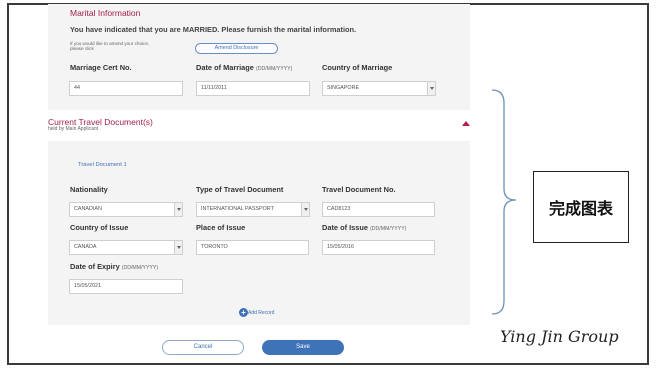  Describe the element at coordinates (126, 209) in the screenshot. I see `nationality-select: CANADIAN` at that location.